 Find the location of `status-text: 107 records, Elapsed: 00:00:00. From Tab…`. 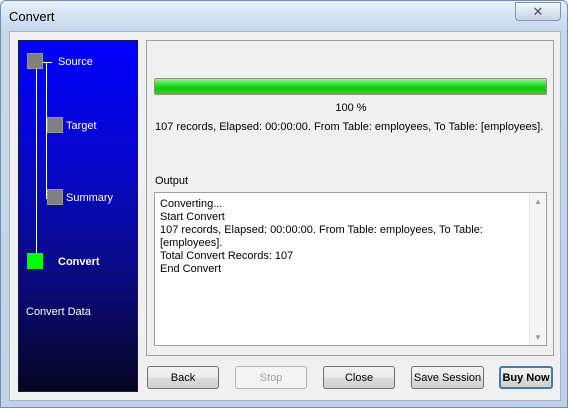

status-text: 107 records, Elapsed: 00:00:00. From Tab… is located at coordinates (349, 127).